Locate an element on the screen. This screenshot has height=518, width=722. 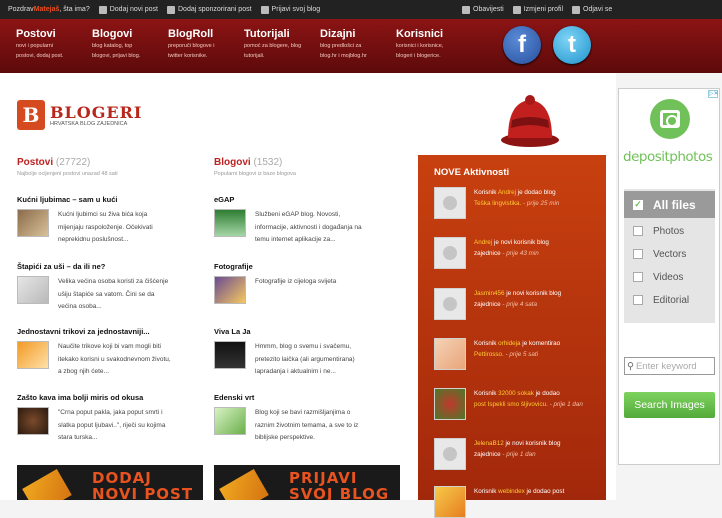
logout-icon is located at coordinates (576, 9).